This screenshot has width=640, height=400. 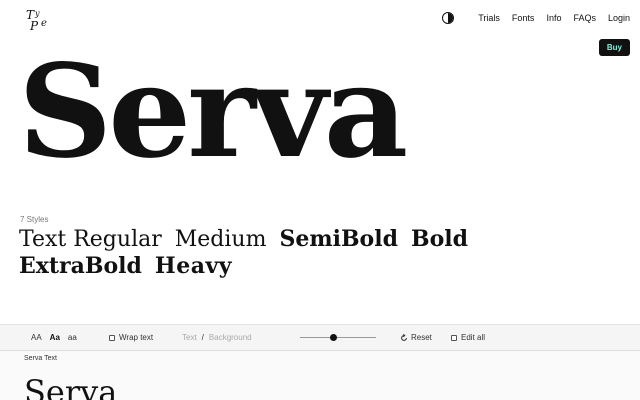 I want to click on background-color-option: Background, so click(x=230, y=337).